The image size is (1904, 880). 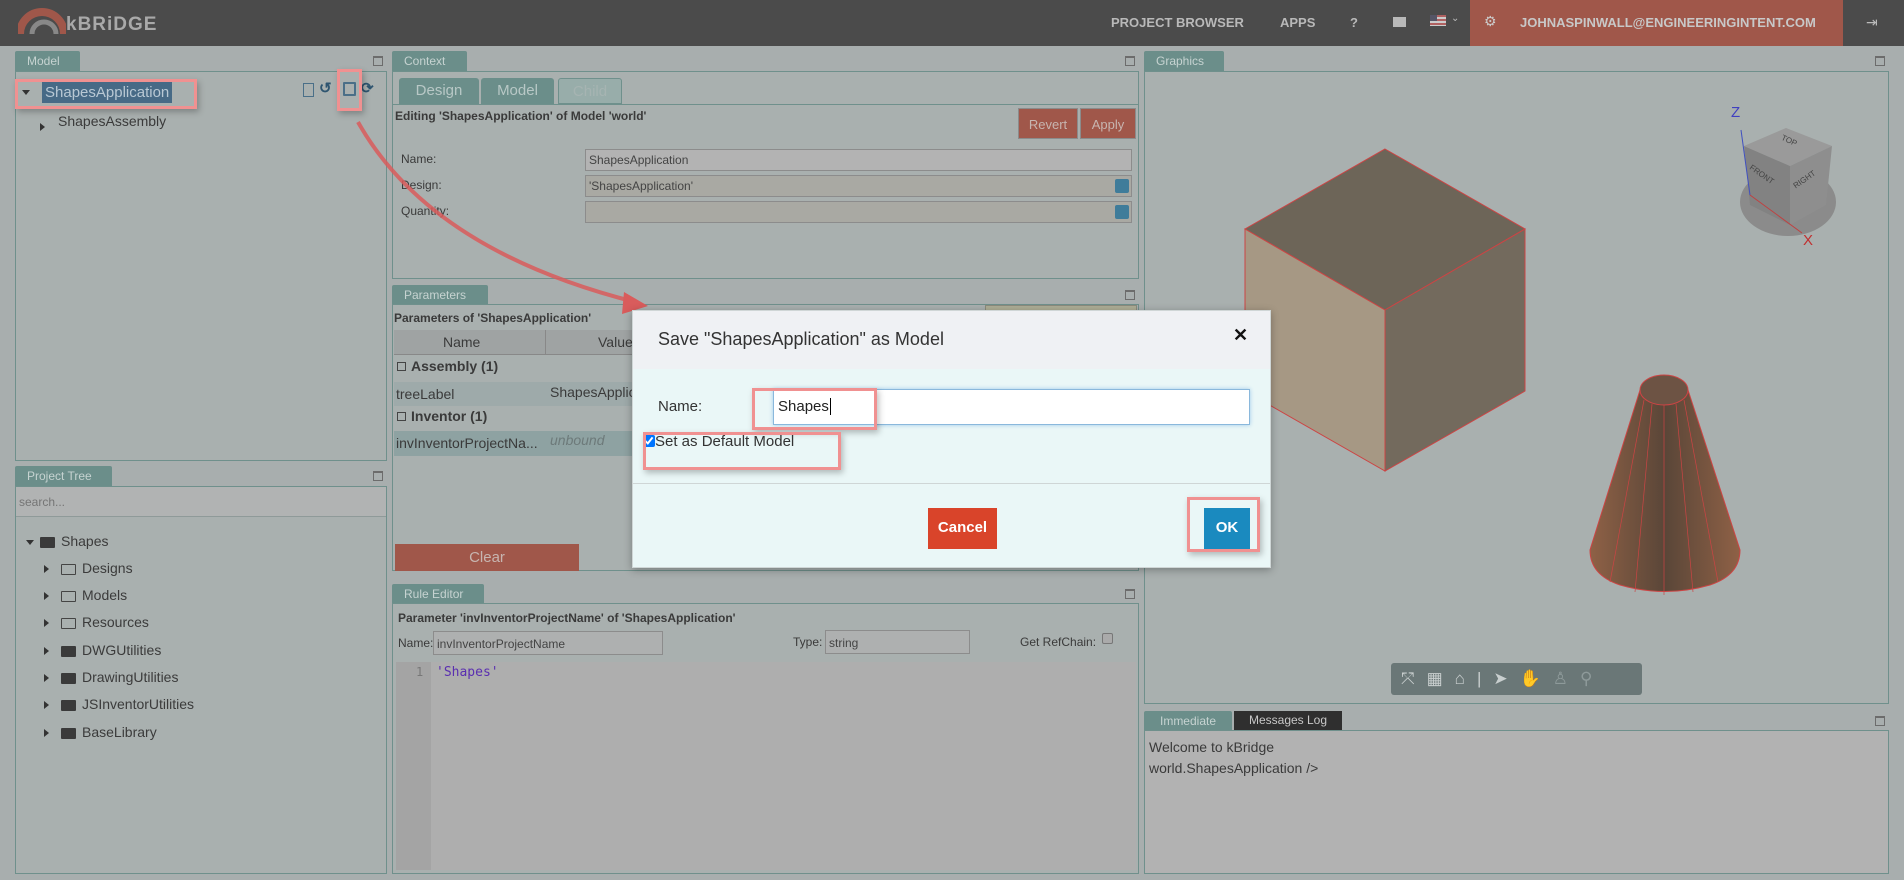 What do you see at coordinates (593, 392) in the screenshot?
I see `param-value: ShapesApplic` at bounding box center [593, 392].